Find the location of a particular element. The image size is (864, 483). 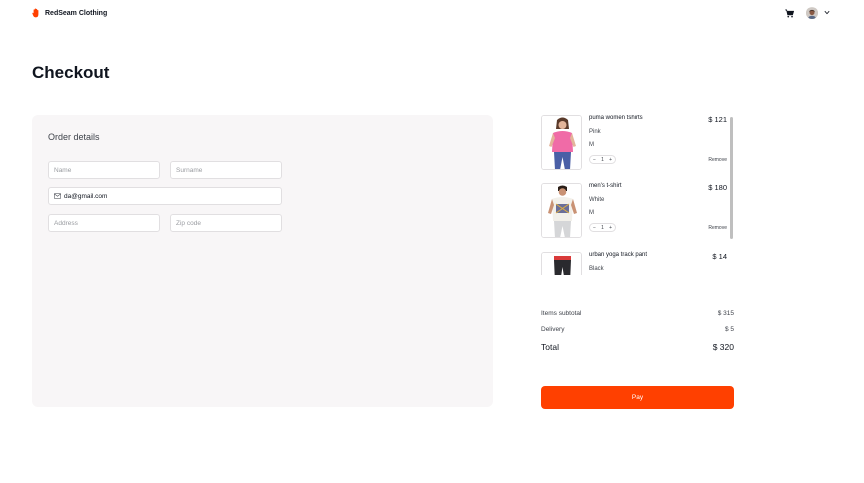

subtotal-label: Items subtotal is located at coordinates (561, 313).